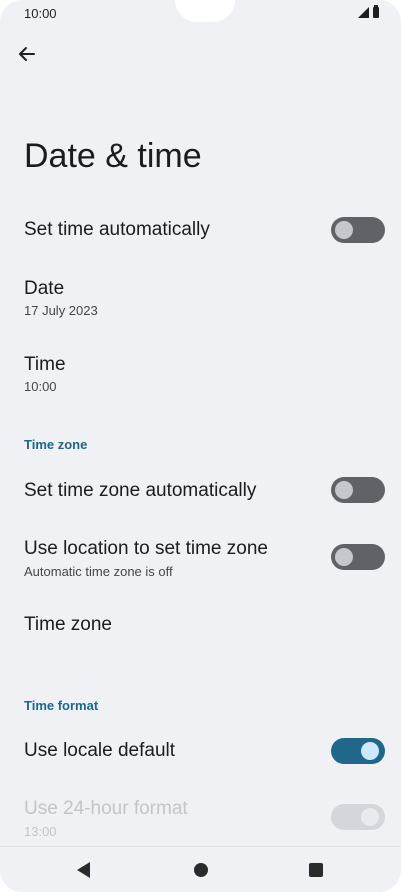  I want to click on section-header-time-format: Time format, so click(61, 705).